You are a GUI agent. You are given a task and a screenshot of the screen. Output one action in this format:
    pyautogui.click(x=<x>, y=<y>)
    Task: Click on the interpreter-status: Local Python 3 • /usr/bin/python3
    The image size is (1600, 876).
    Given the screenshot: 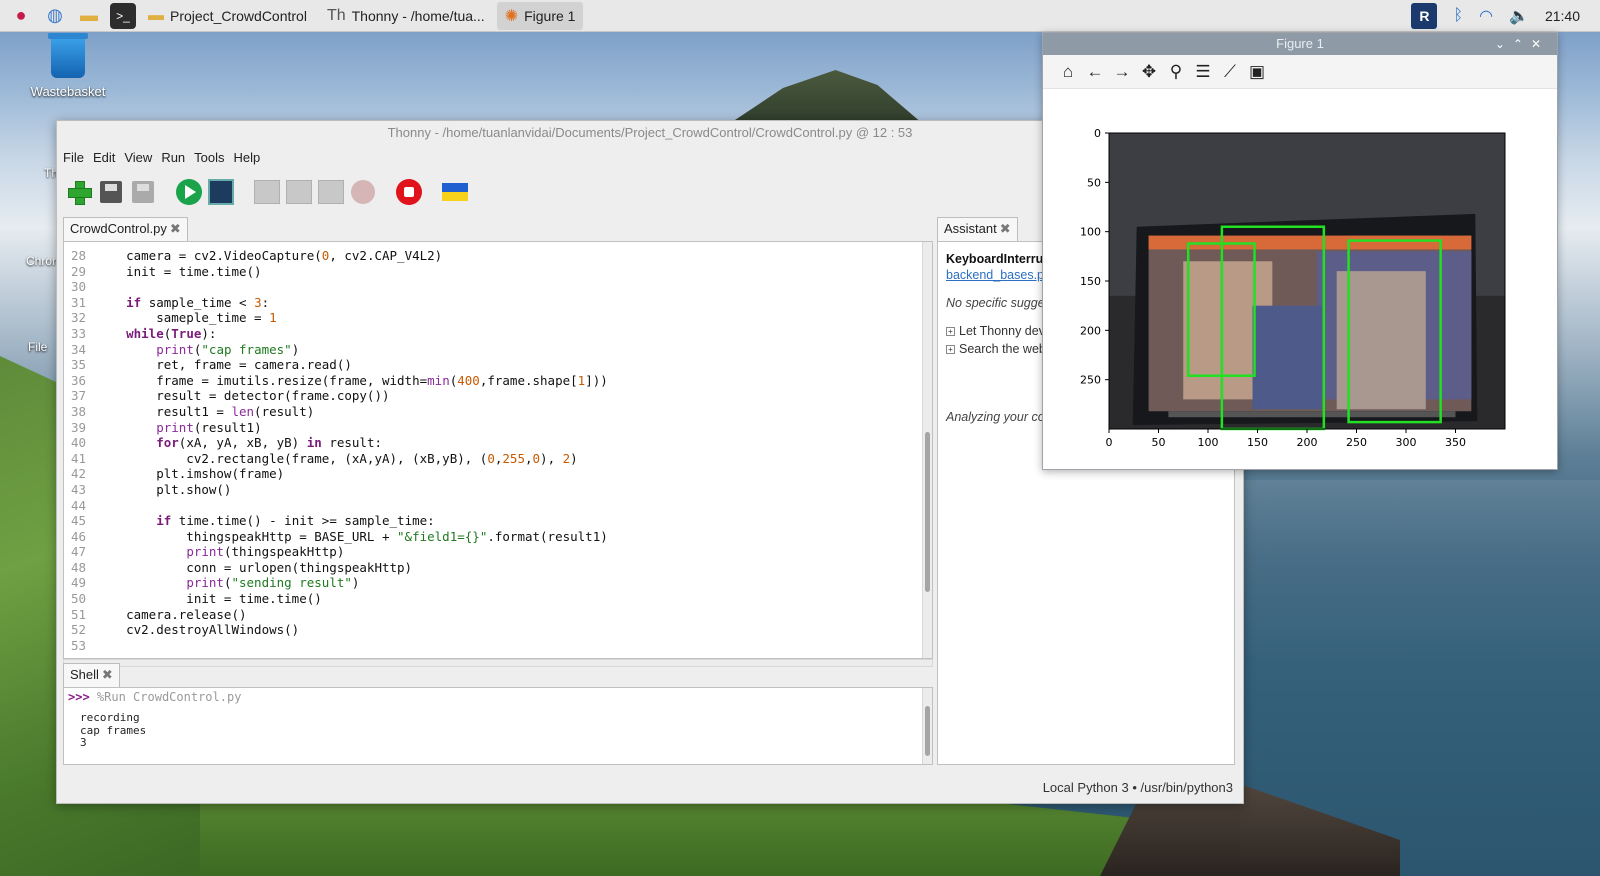 What is the action you would take?
    pyautogui.click(x=1138, y=787)
    